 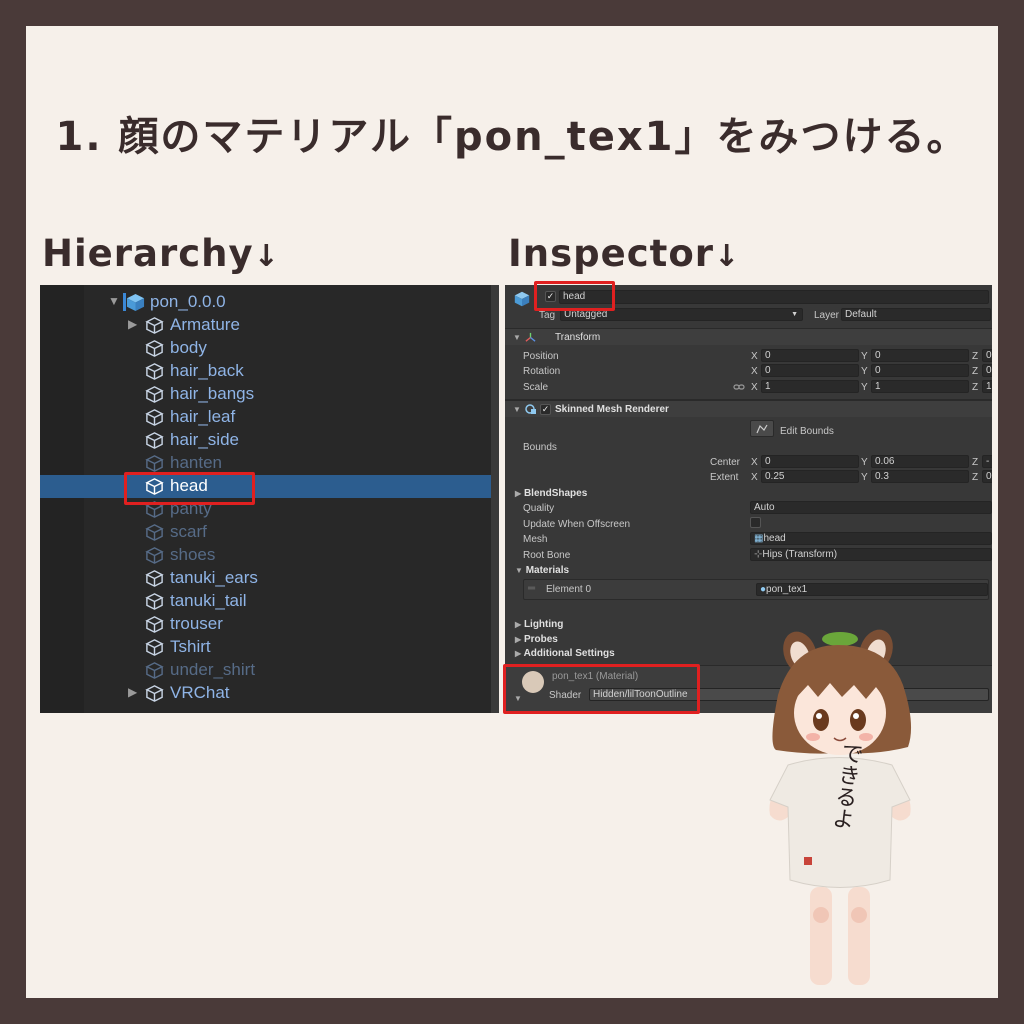 What do you see at coordinates (212, 393) in the screenshot?
I see `hierarchy-item-label: hair_bangs` at bounding box center [212, 393].